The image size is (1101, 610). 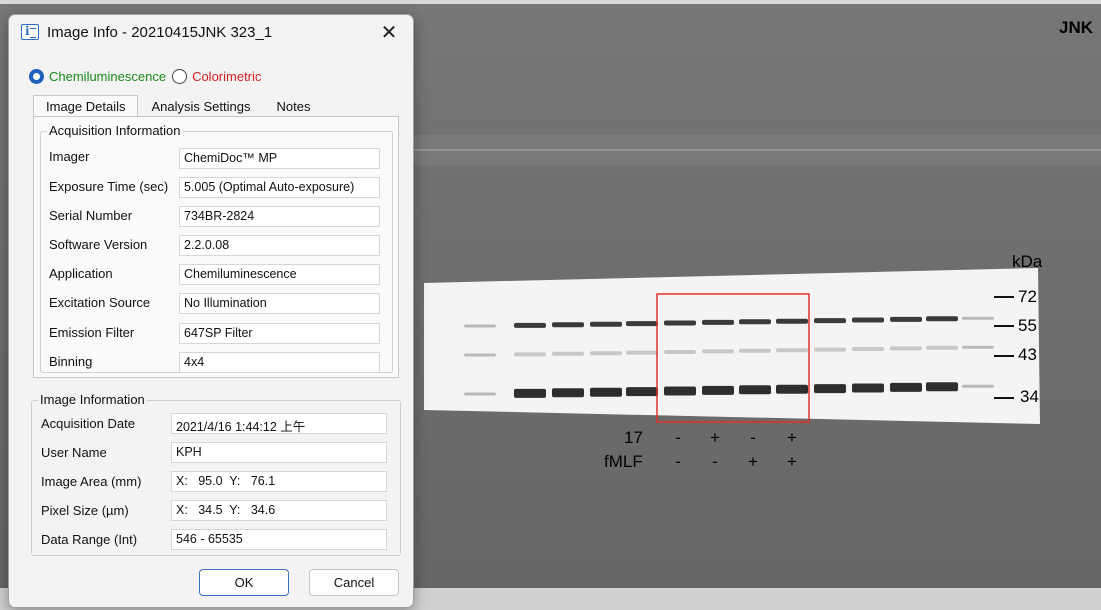 What do you see at coordinates (279, 423) in the screenshot?
I see `acquisition-date-field: 2021/4/16 1:44:12 上午` at bounding box center [279, 423].